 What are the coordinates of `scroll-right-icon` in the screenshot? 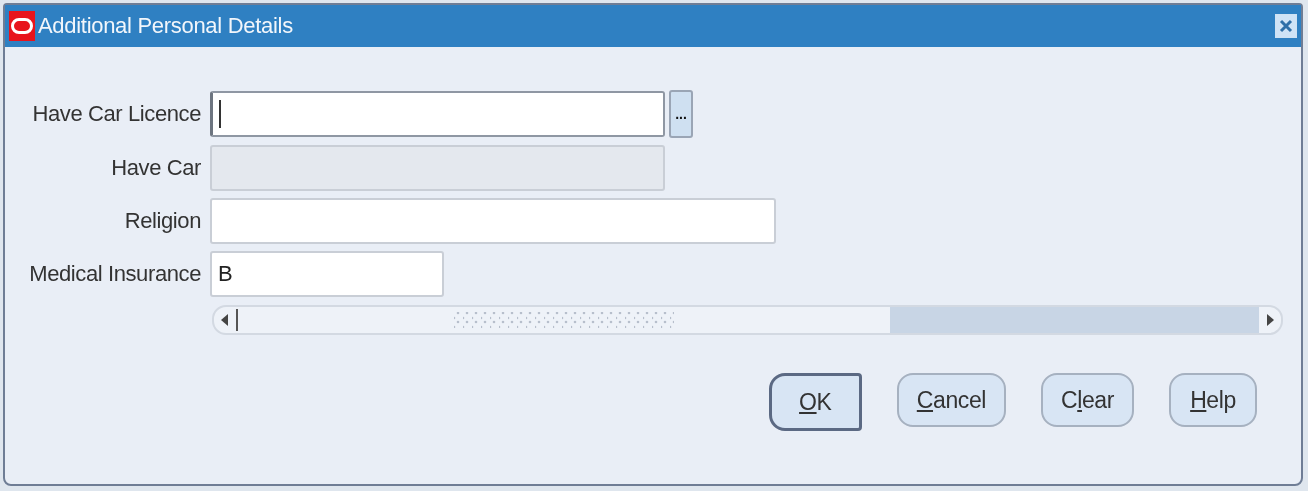 It's located at (1270, 320).